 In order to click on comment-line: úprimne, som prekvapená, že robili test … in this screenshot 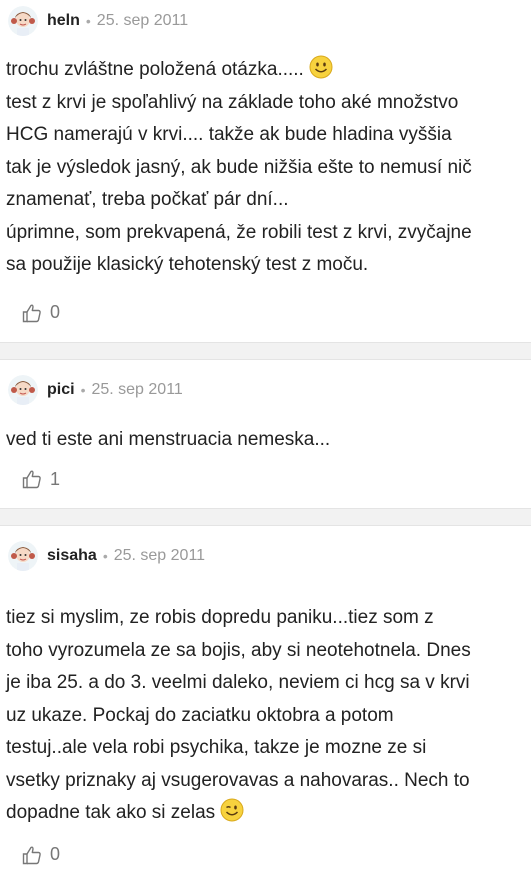, I will do `click(239, 232)`.